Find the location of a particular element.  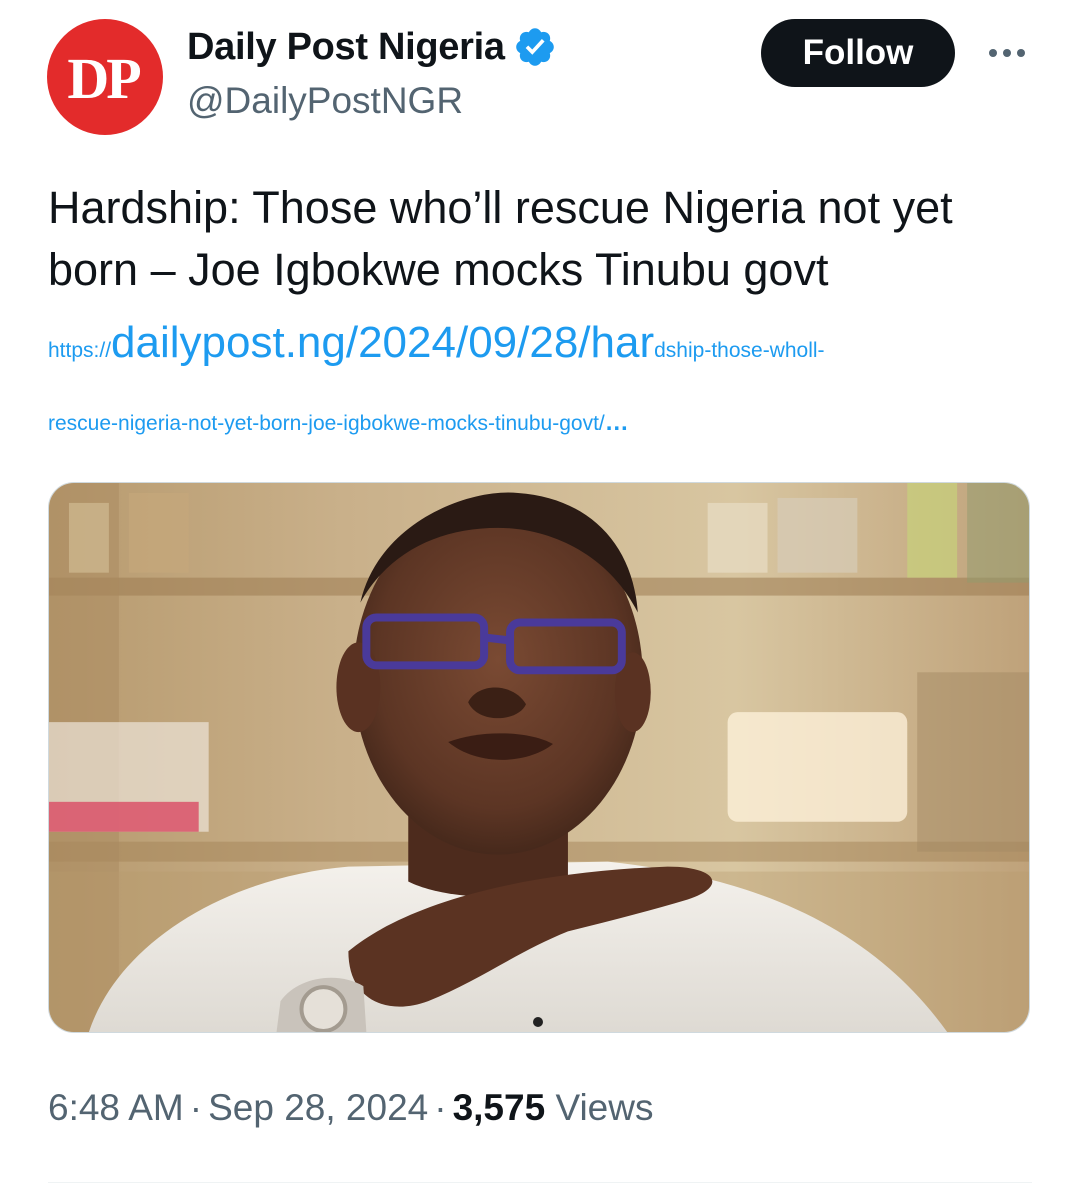

avatar: DP is located at coordinates (105, 77).